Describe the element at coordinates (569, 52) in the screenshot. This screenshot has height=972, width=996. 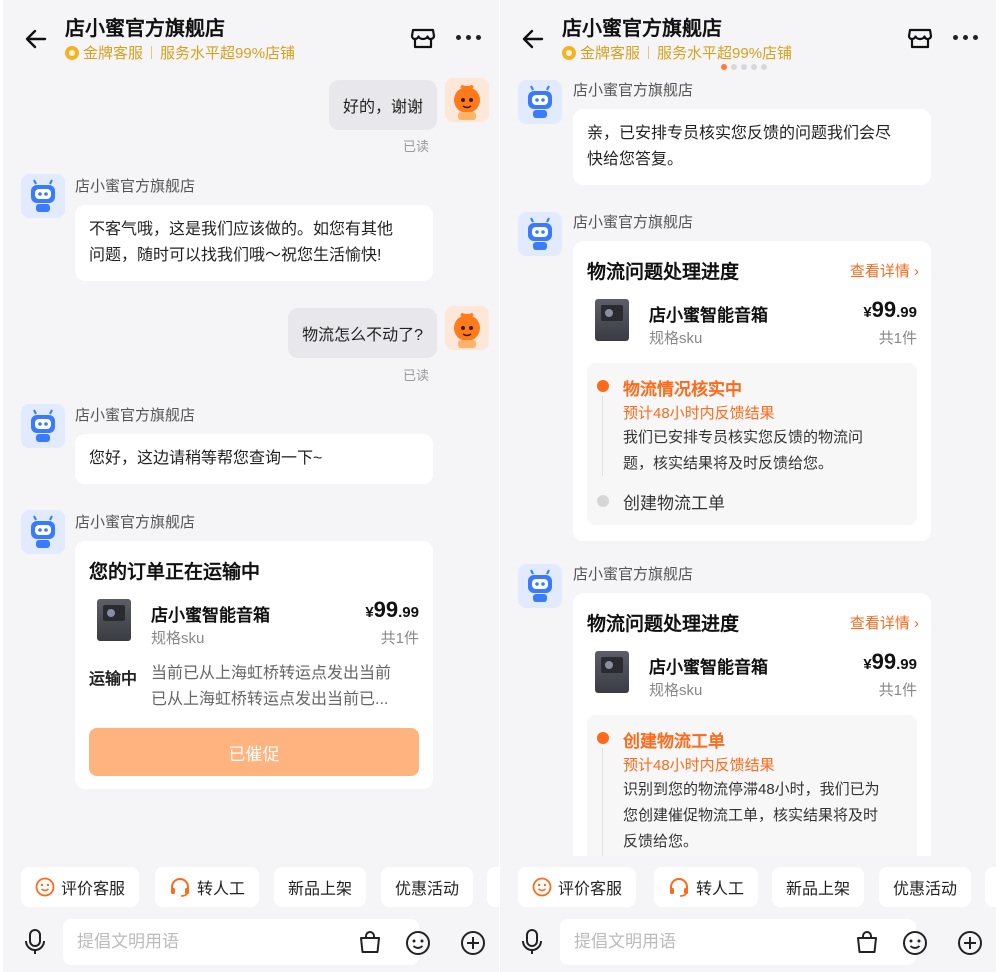
I see `gold-medal-icon` at that location.